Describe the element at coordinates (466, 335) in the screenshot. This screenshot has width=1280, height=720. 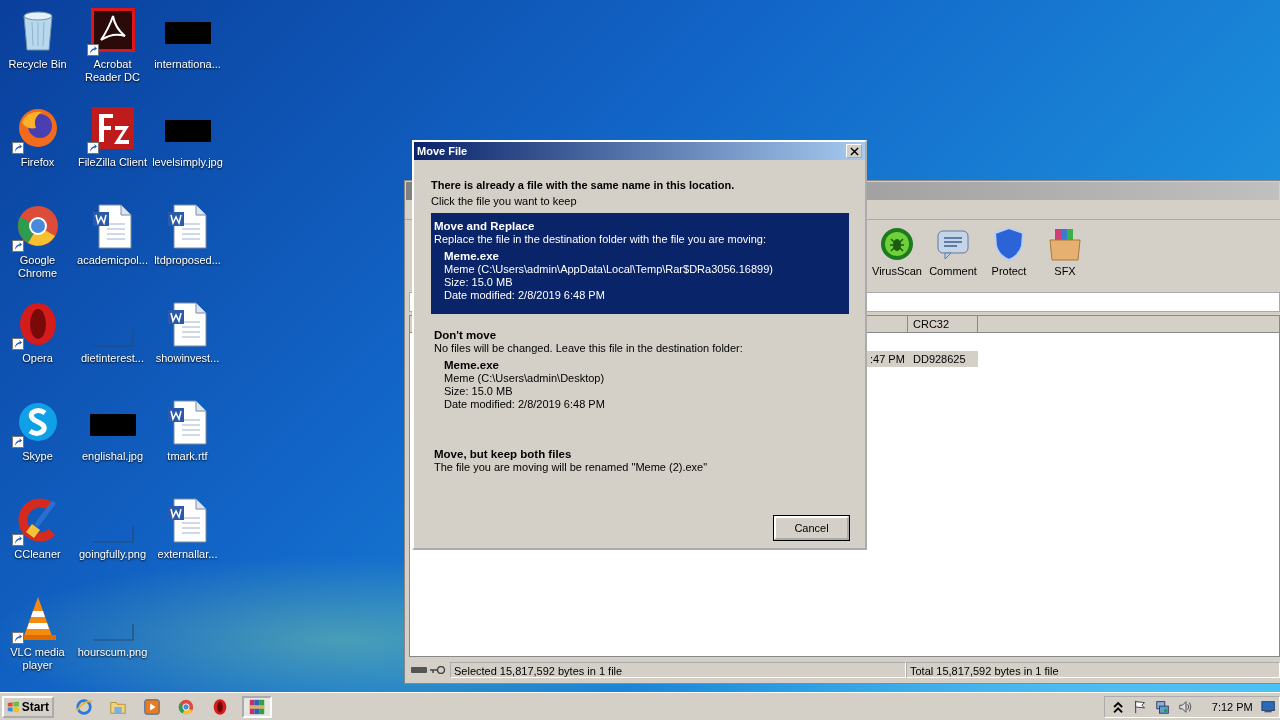
I see `option-title: Don't move` at that location.